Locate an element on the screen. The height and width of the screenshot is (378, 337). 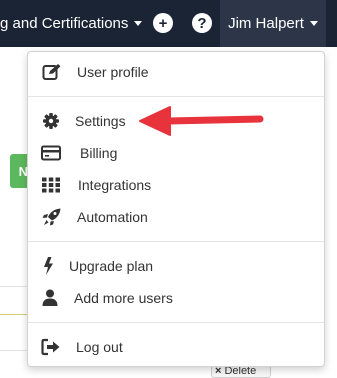
top-navbar: g and Certifications + ? Jim Halpert is located at coordinates (168, 23).